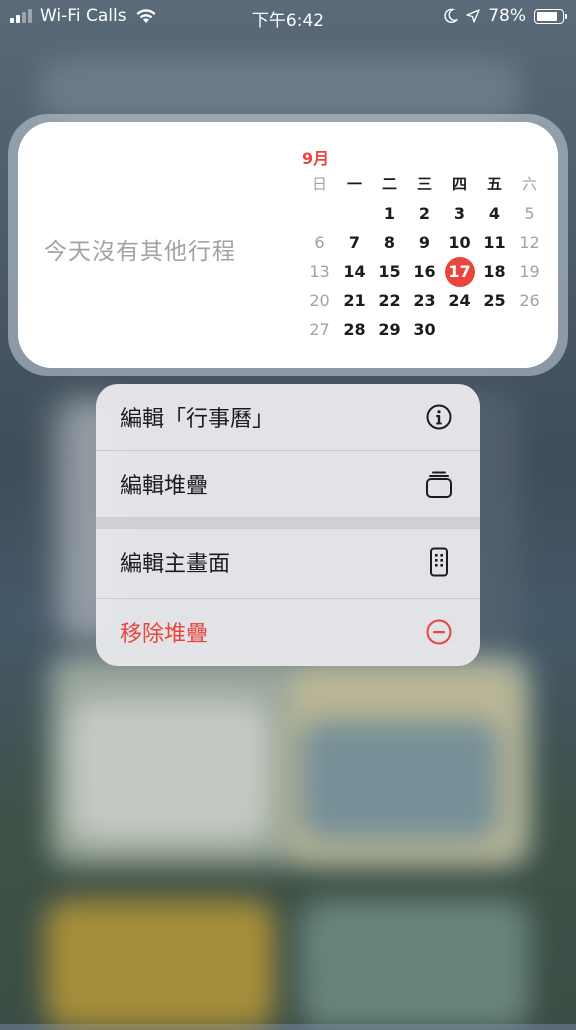  I want to click on calendar-day-number: 21, so click(354, 300).